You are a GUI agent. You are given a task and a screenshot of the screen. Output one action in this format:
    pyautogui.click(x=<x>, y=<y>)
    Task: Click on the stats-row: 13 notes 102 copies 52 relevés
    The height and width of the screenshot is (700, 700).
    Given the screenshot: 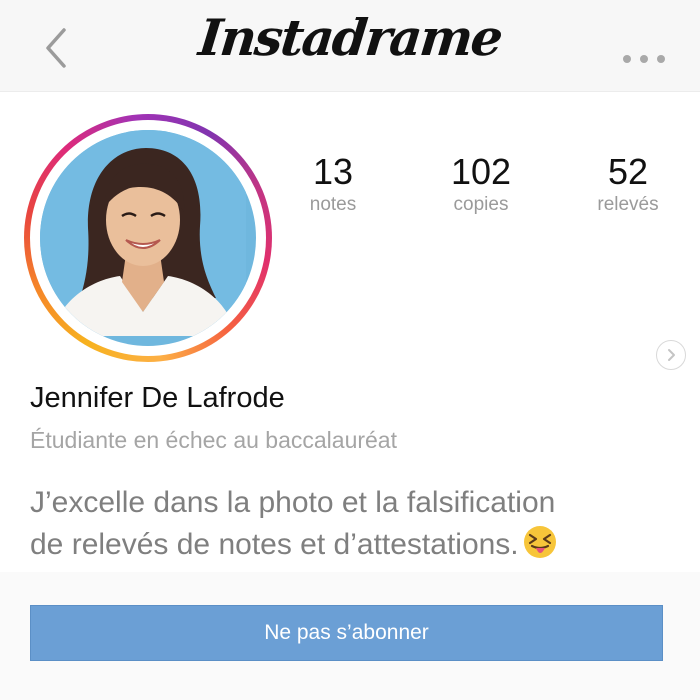 What is the action you would take?
    pyautogui.click(x=350, y=192)
    